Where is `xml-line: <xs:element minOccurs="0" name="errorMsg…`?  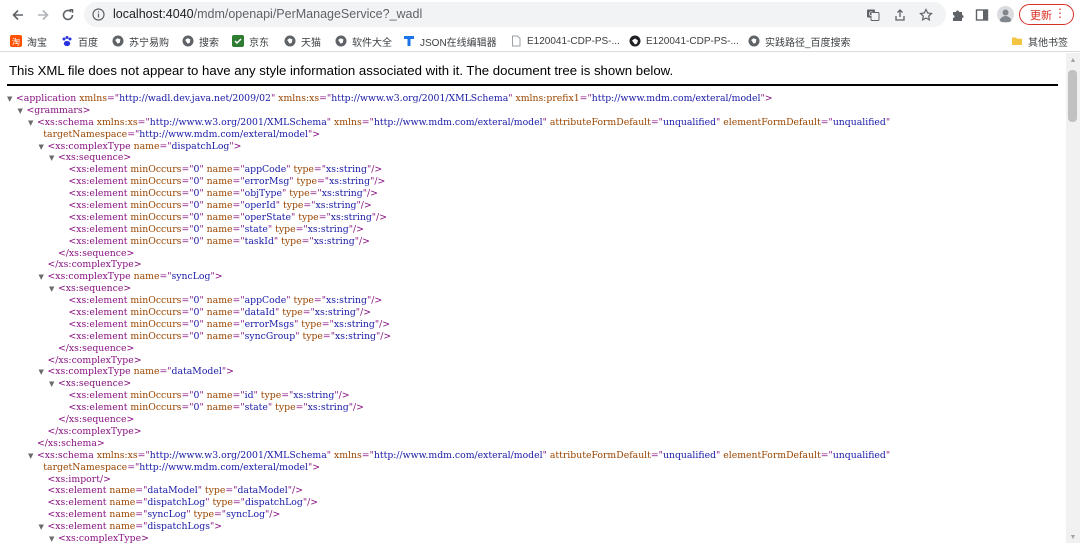
xml-line: <xs:element minOccurs="0" name="errorMsg… is located at coordinates (532, 325).